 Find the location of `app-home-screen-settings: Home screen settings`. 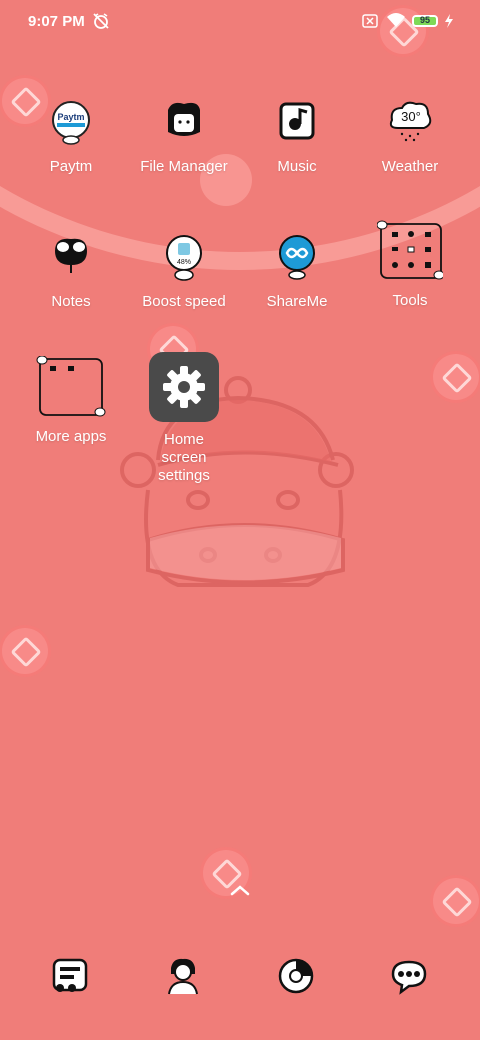

app-home-screen-settings: Home screen settings is located at coordinates (184, 418).